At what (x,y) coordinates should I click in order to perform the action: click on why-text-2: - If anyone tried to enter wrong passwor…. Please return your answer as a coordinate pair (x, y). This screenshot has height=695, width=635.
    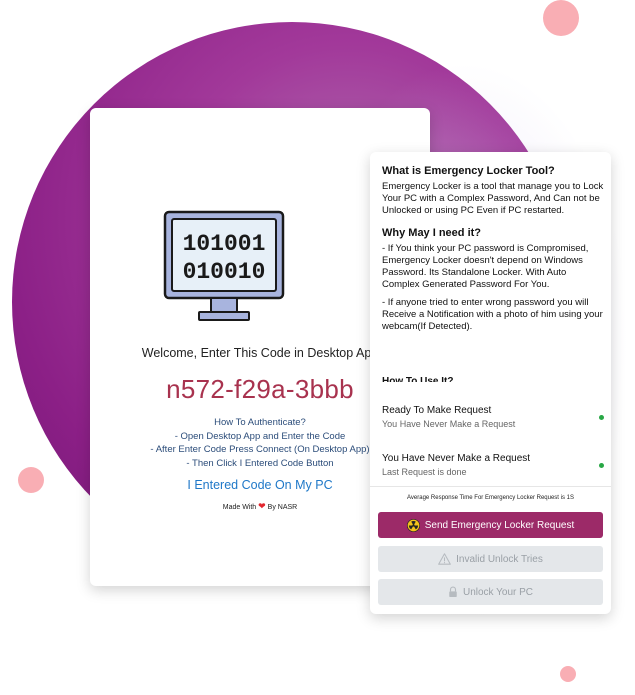
    Looking at the image, I should click on (492, 314).